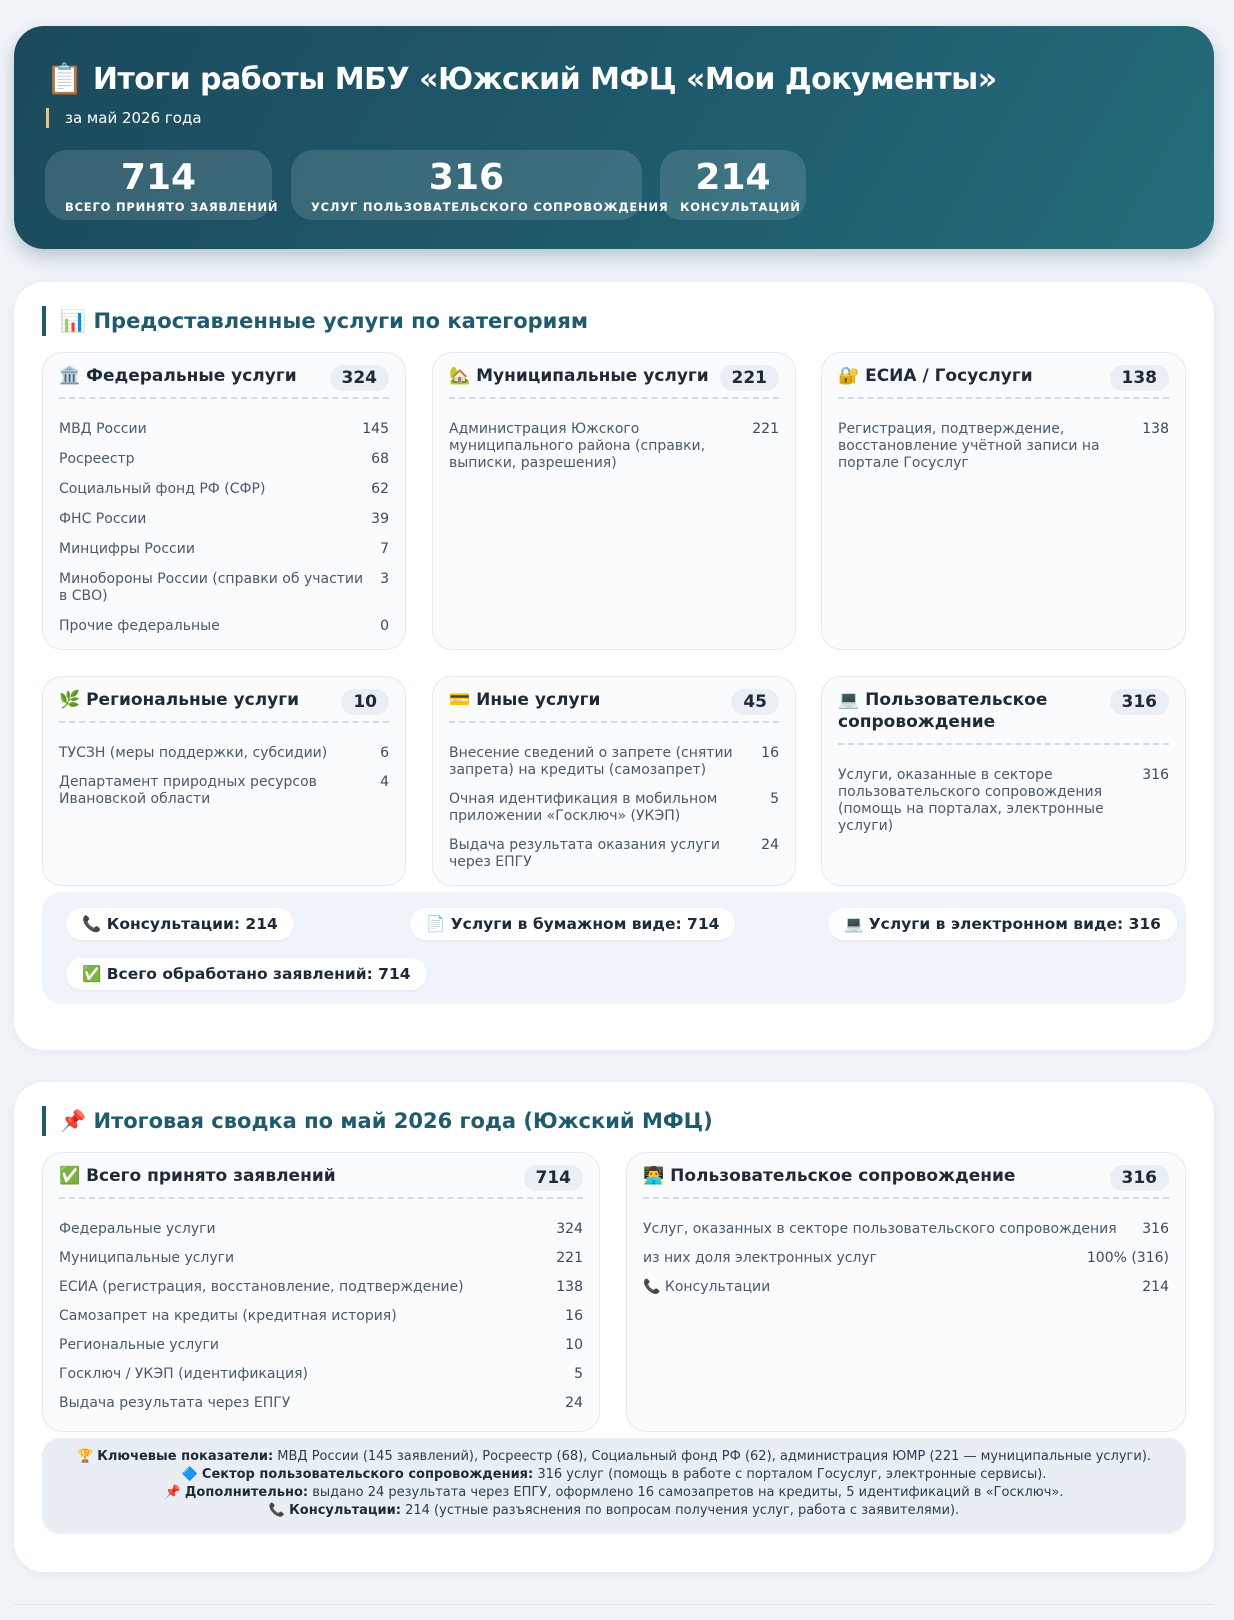 This screenshot has height=1620, width=1234. I want to click on chip-consultations: 📞 Консультации: 214, so click(180, 924).